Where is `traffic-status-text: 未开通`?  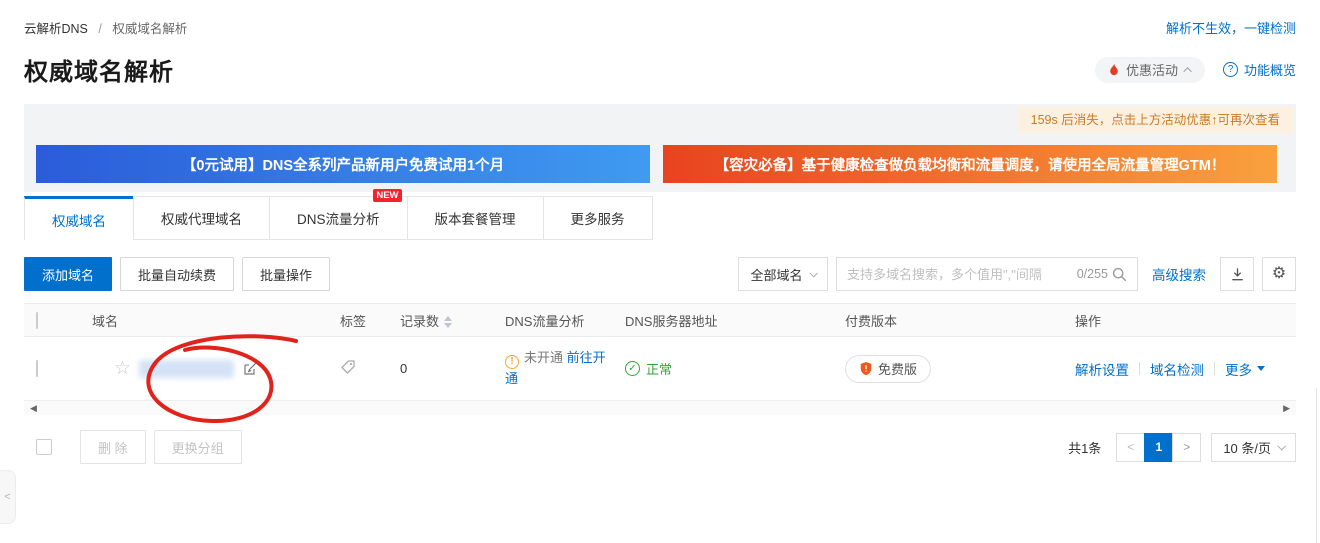
traffic-status-text: 未开通 is located at coordinates (544, 357).